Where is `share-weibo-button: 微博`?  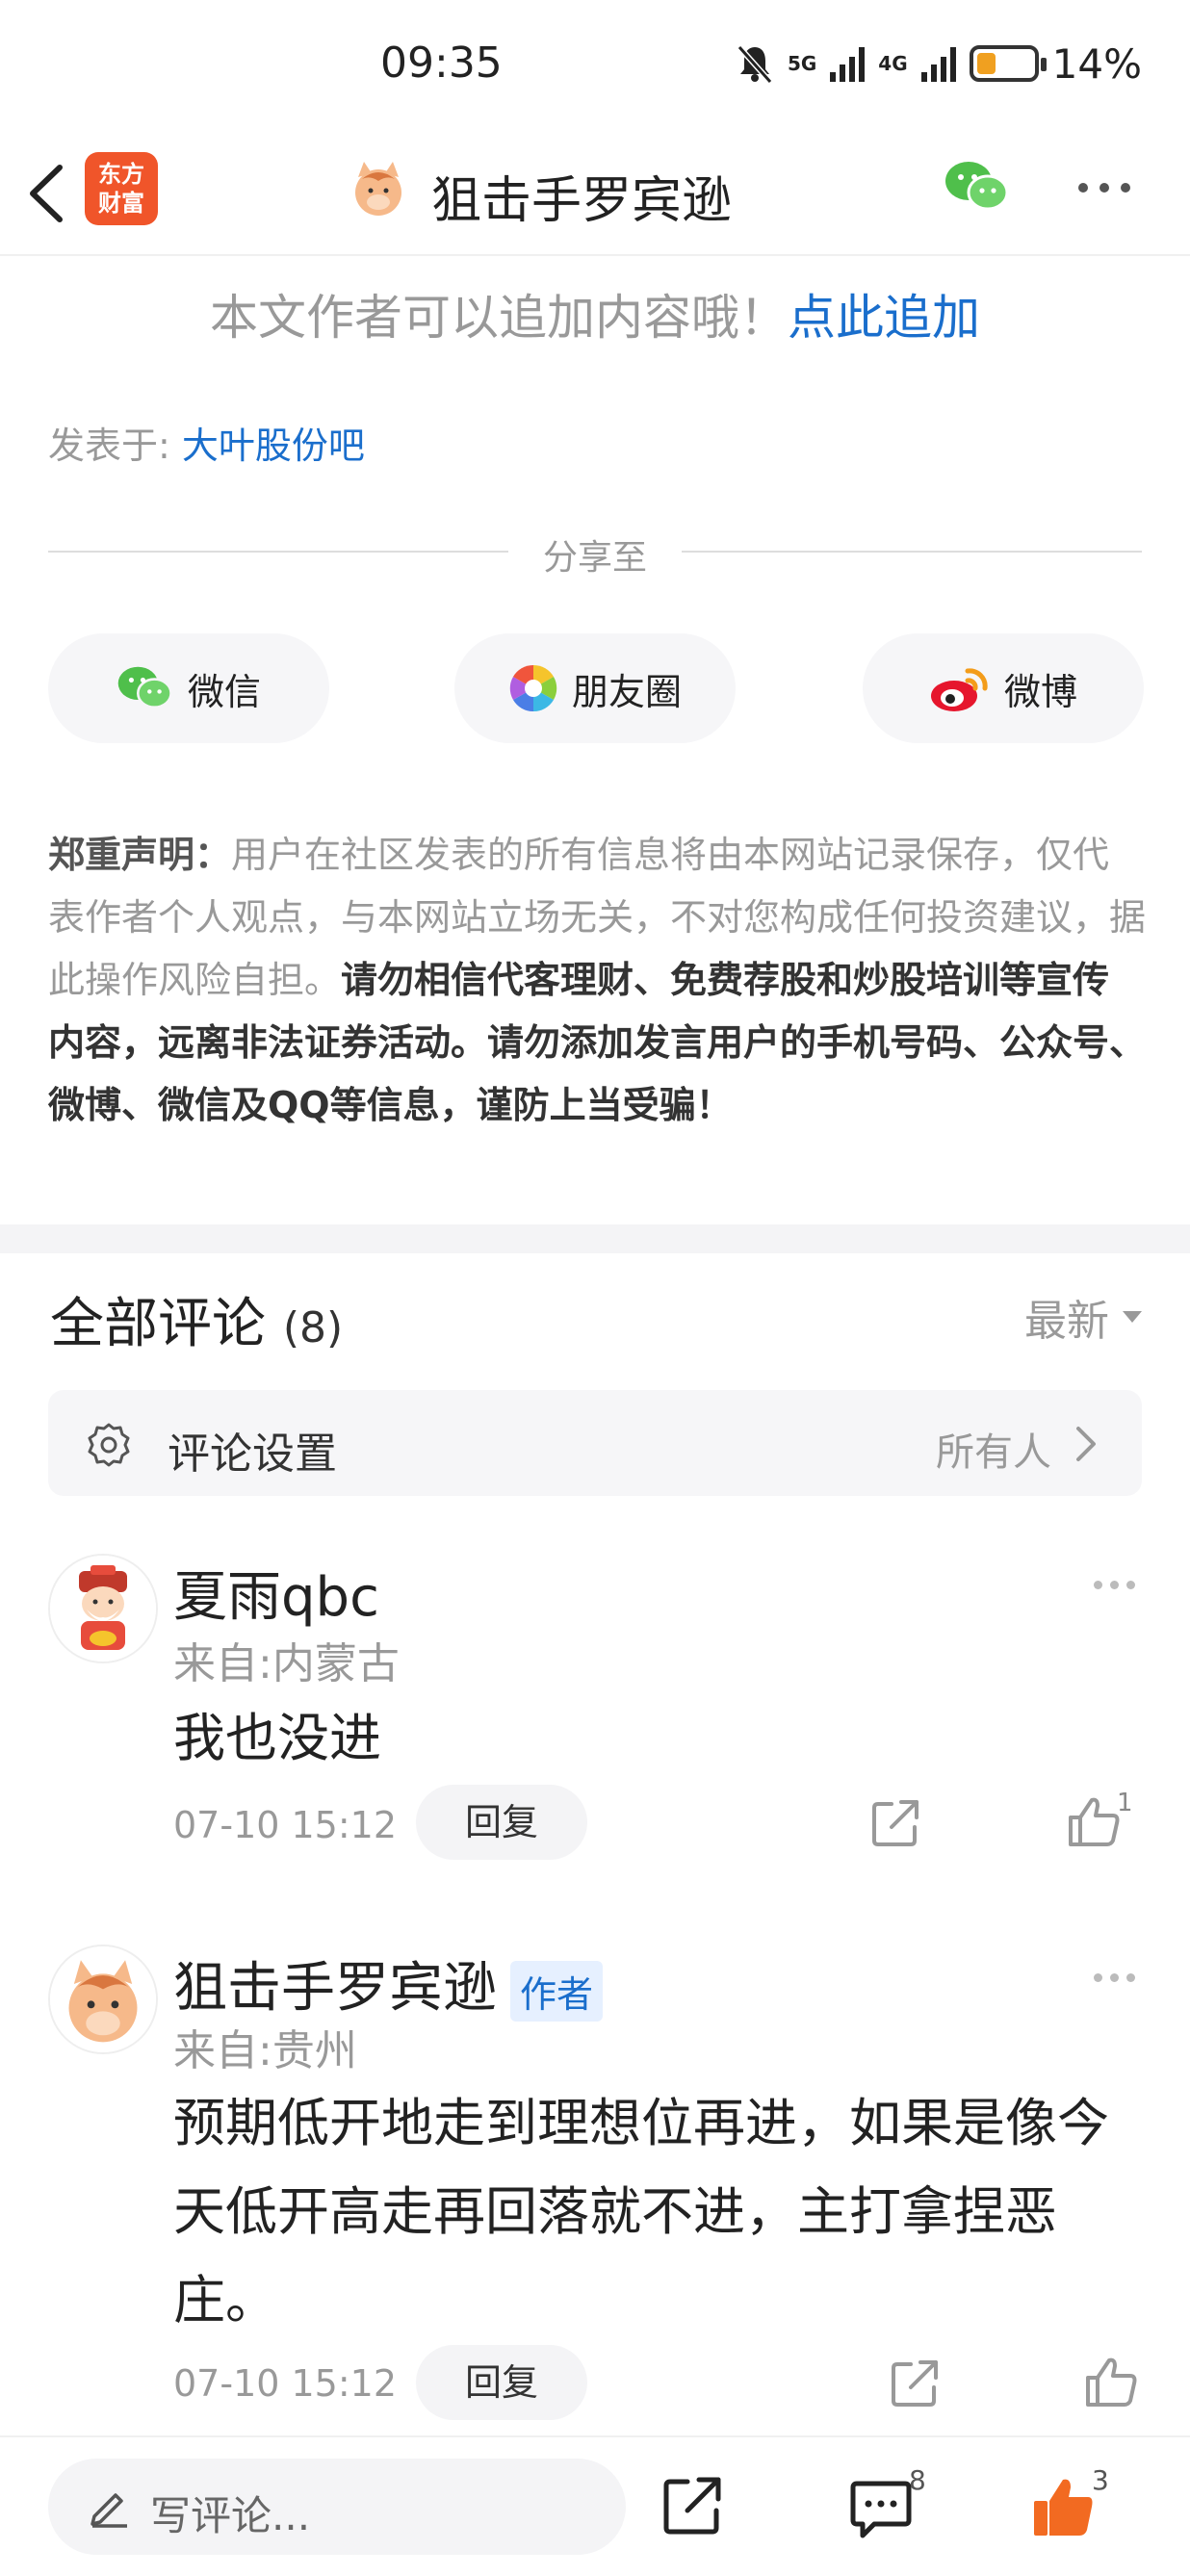
share-weibo-button: 微博 is located at coordinates (1003, 688).